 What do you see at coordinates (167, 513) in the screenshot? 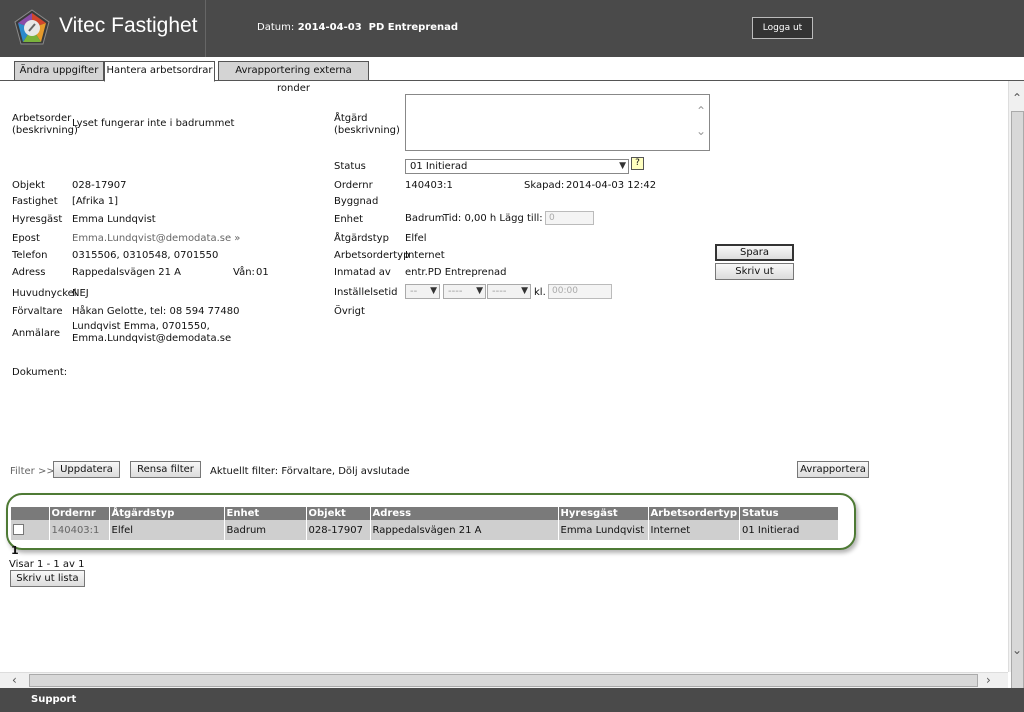
I see `column-header-atgardstyp: Åtgärdstyp` at bounding box center [167, 513].